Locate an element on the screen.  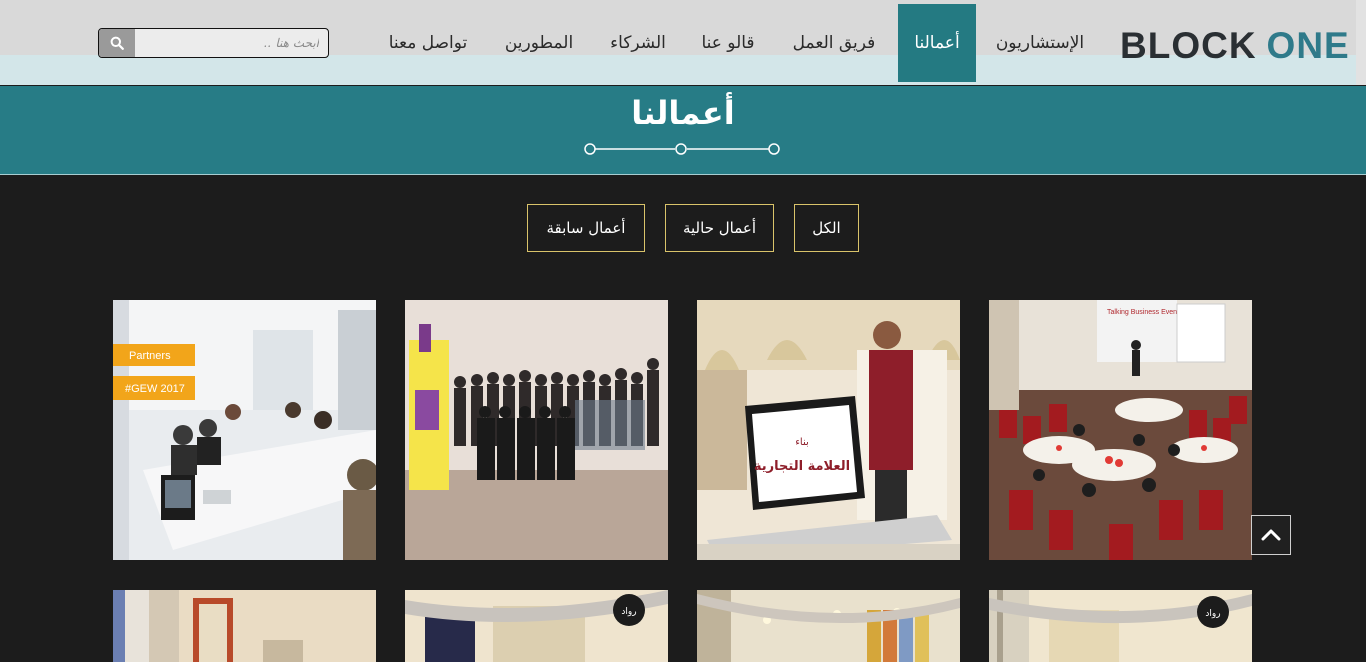
photo-room-curtains: رواد is located at coordinates (536, 626).